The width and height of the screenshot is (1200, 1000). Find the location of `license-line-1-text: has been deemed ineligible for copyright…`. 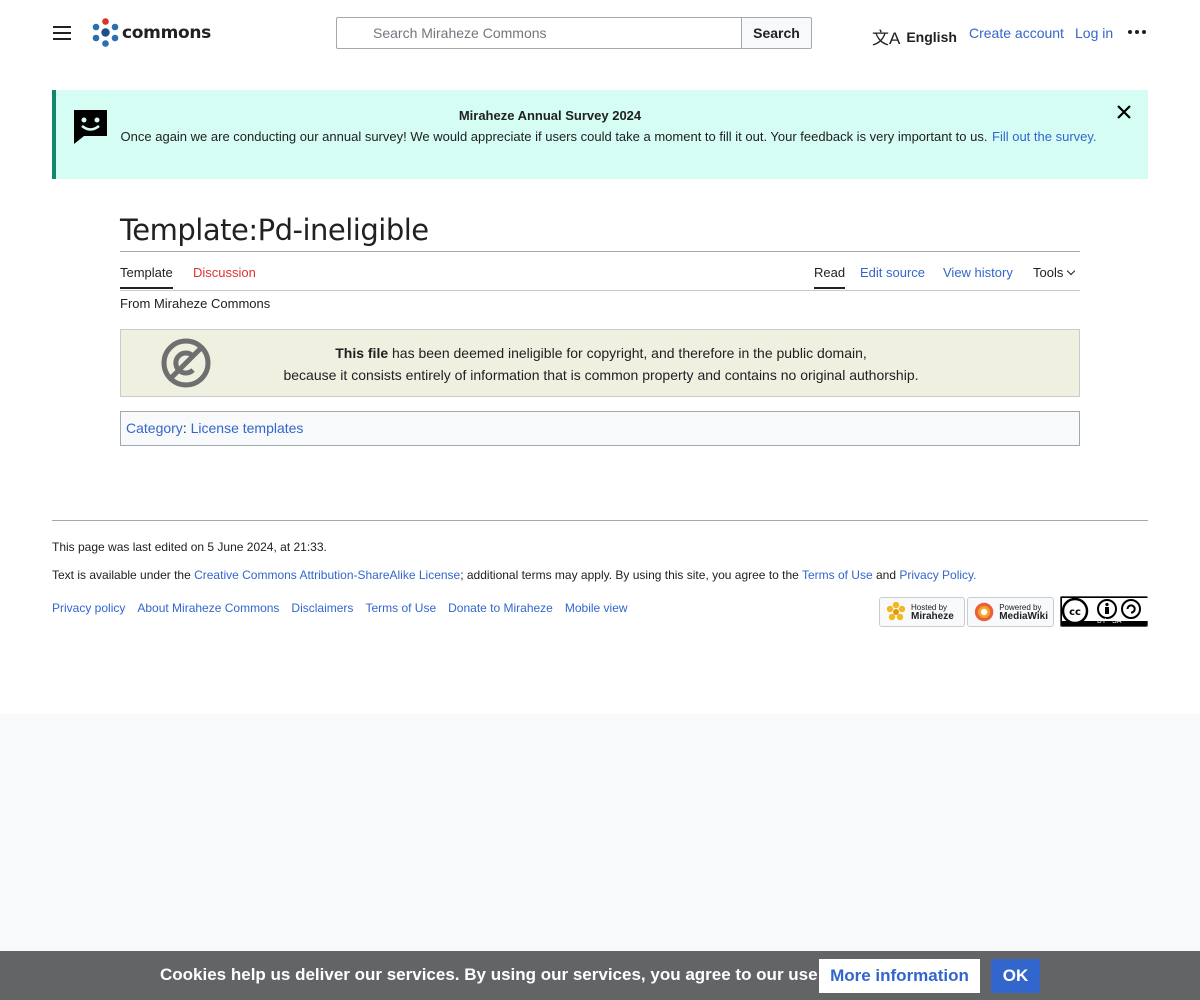

license-line-1-text: has been deemed ineligible for copyright… is located at coordinates (627, 353).